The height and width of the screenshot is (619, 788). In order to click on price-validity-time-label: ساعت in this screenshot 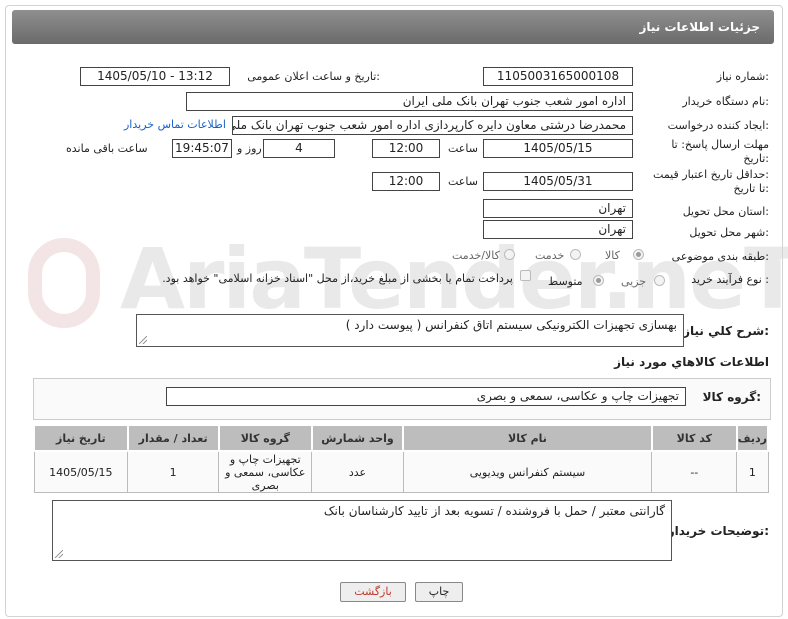, I will do `click(463, 181)`.